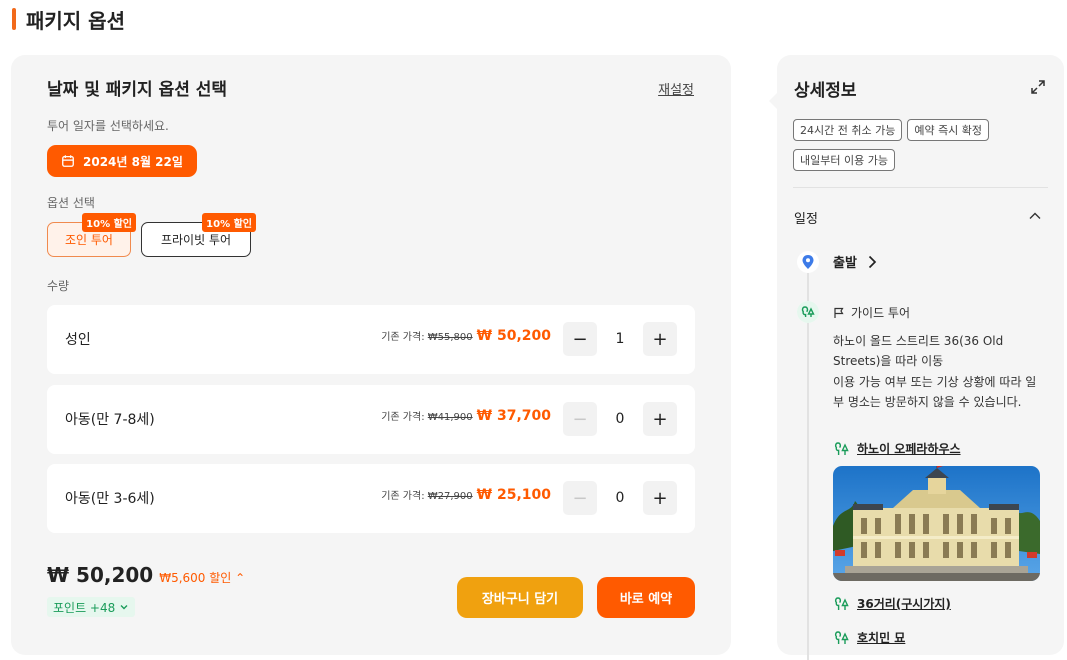  I want to click on location-pin-icon, so click(808, 262).